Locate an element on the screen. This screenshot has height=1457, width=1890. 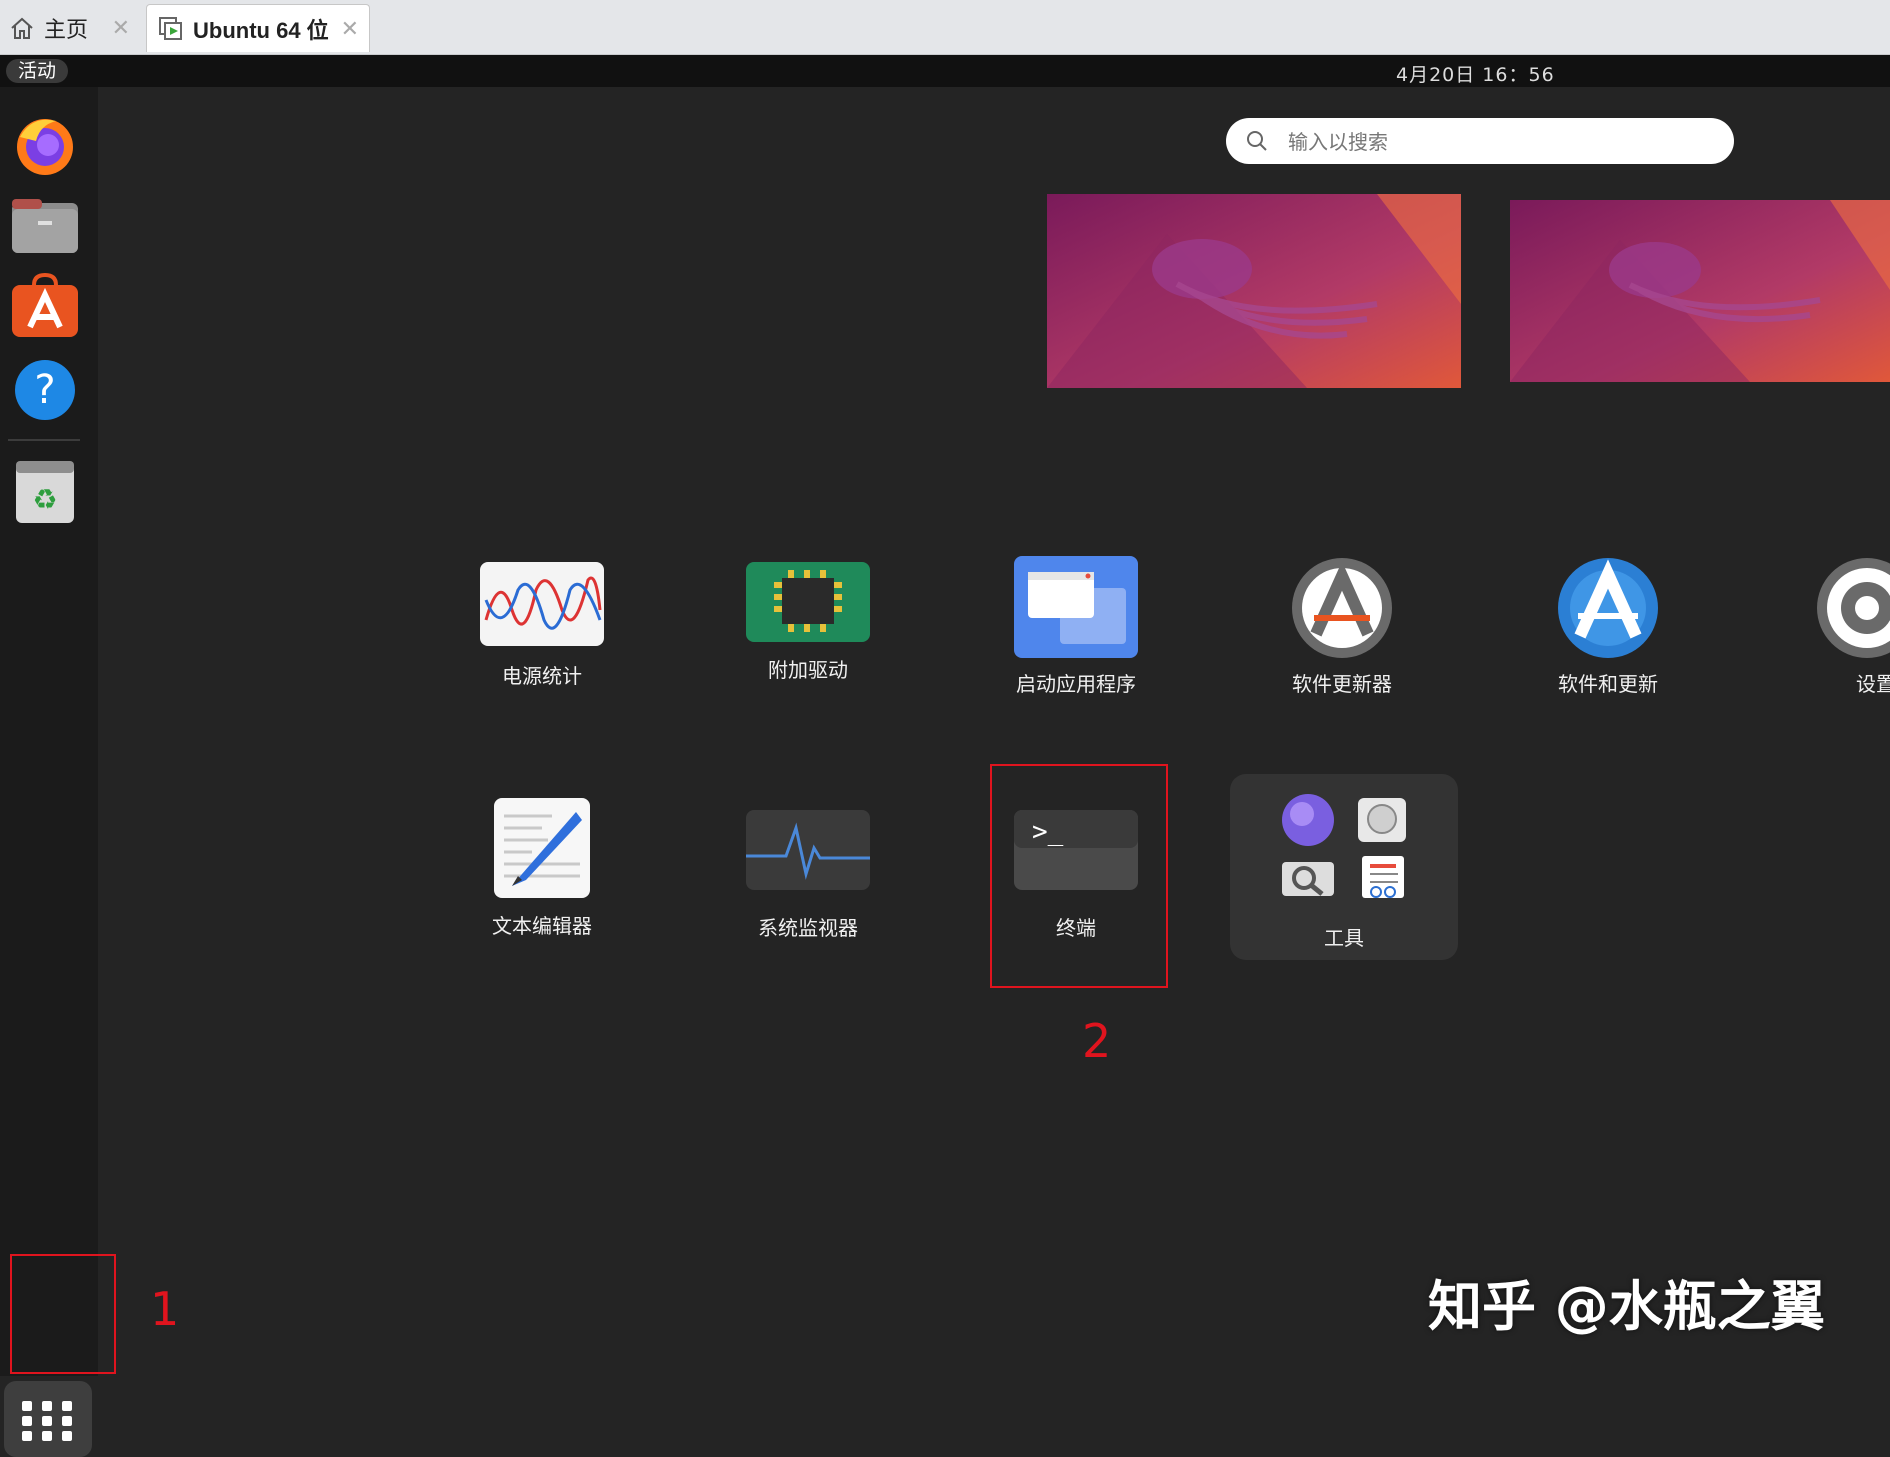
power-statistics-icon is located at coordinates (542, 604).